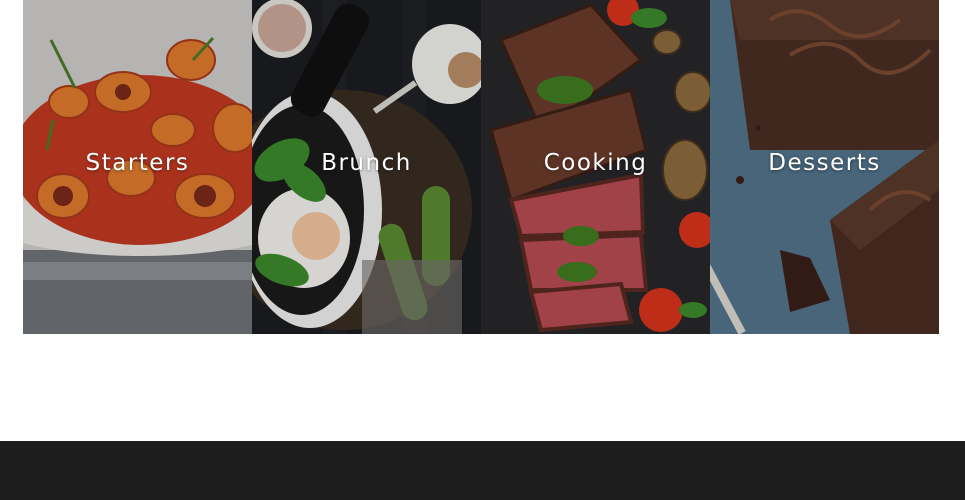 Image resolution: width=965 pixels, height=500 pixels. Describe the element at coordinates (366, 163) in the screenshot. I see `category-label: Brunch` at that location.